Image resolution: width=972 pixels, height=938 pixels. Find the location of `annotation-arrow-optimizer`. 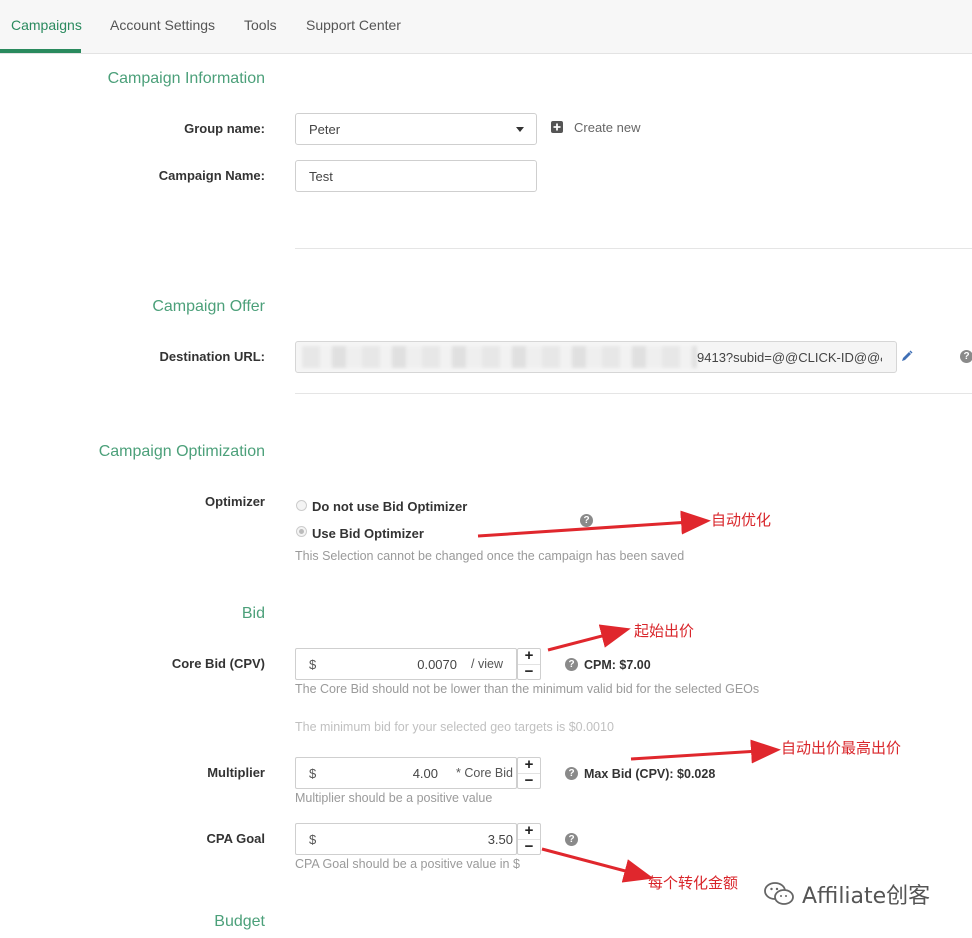

annotation-arrow-optimizer is located at coordinates (594, 524).